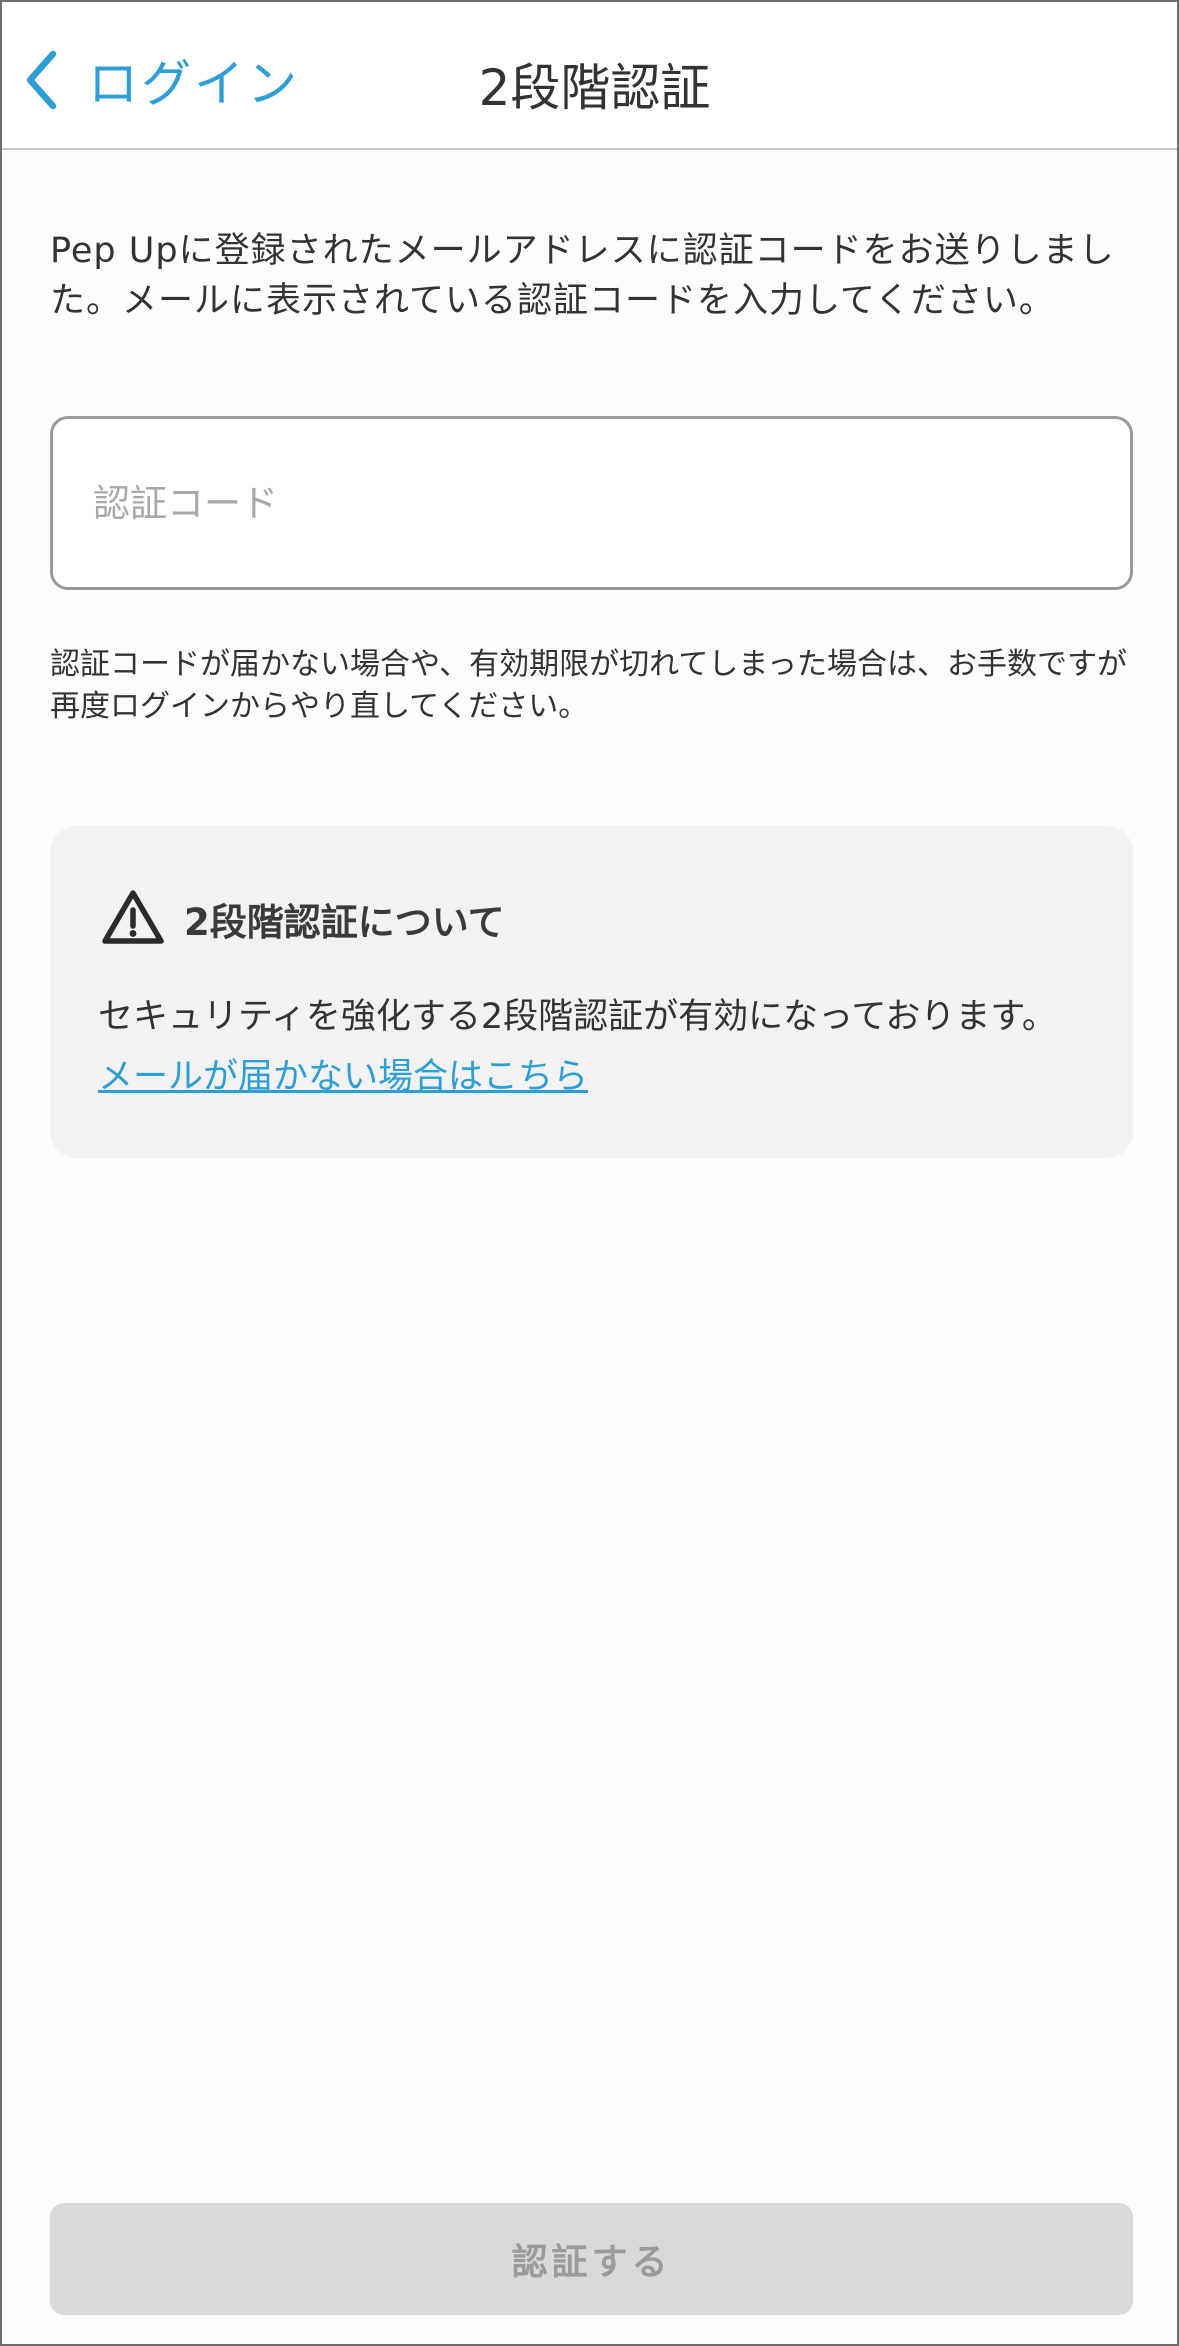  I want to click on info-card-header: 2段階認証について, so click(302, 919).